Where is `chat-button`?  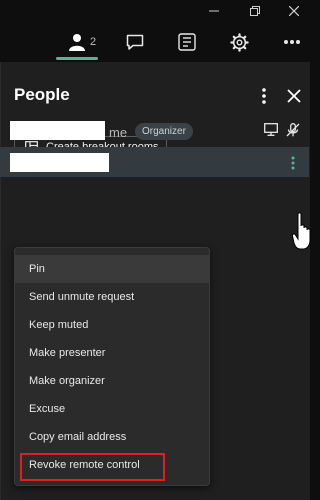 chat-button is located at coordinates (135, 42).